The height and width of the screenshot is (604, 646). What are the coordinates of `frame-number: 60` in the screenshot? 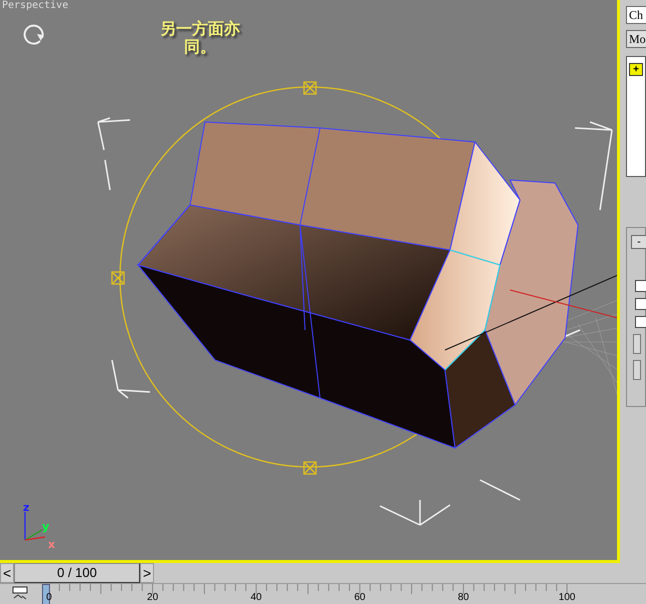 It's located at (360, 597).